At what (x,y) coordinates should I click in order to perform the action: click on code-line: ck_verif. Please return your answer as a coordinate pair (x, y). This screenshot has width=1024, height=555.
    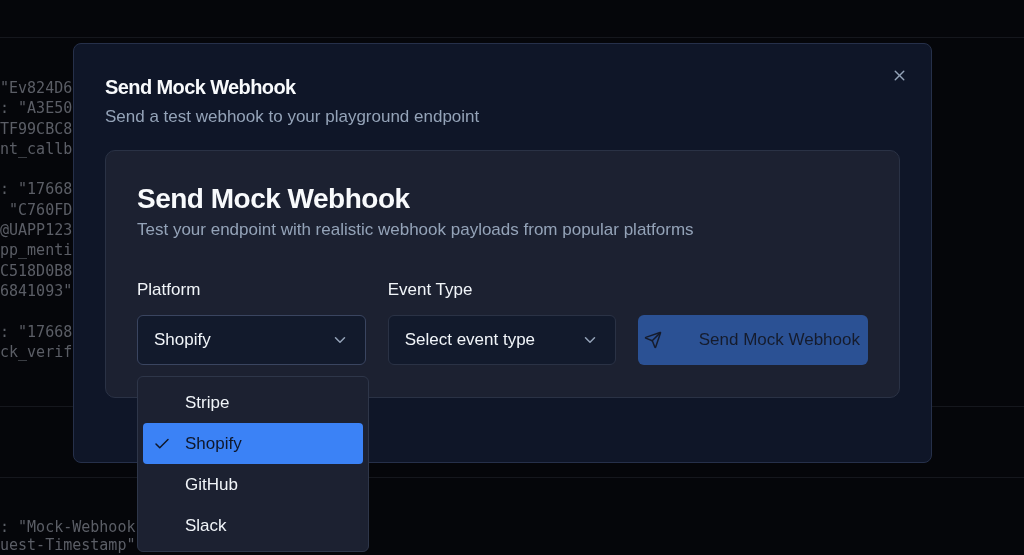
    Looking at the image, I should click on (36, 352).